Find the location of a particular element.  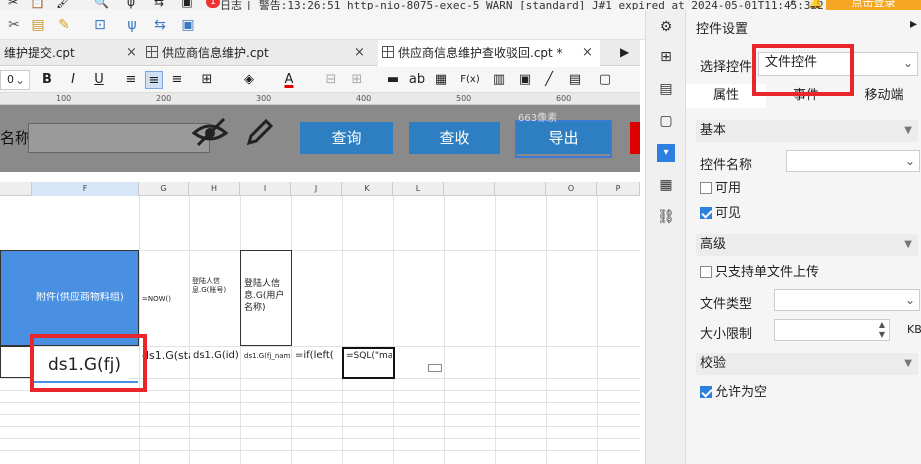

panel-title: 控件设置 is located at coordinates (722, 29).